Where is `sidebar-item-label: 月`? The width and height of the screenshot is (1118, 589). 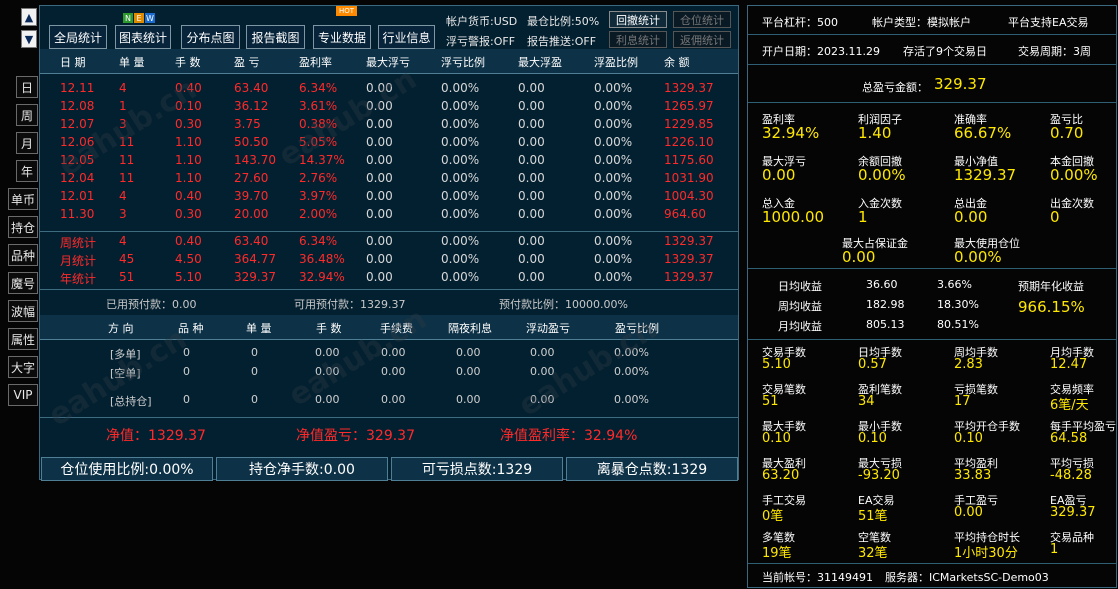
sidebar-item-label: 月 is located at coordinates (26, 143).